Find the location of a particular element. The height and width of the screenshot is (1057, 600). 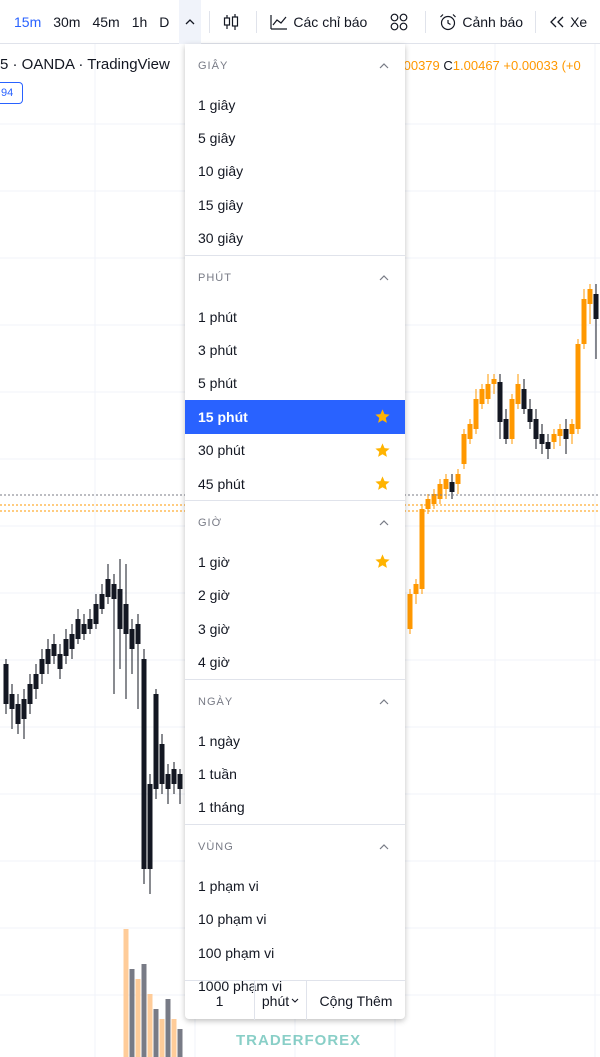

symbol-legend: 5 · OANDA · TradingView is located at coordinates (85, 64).